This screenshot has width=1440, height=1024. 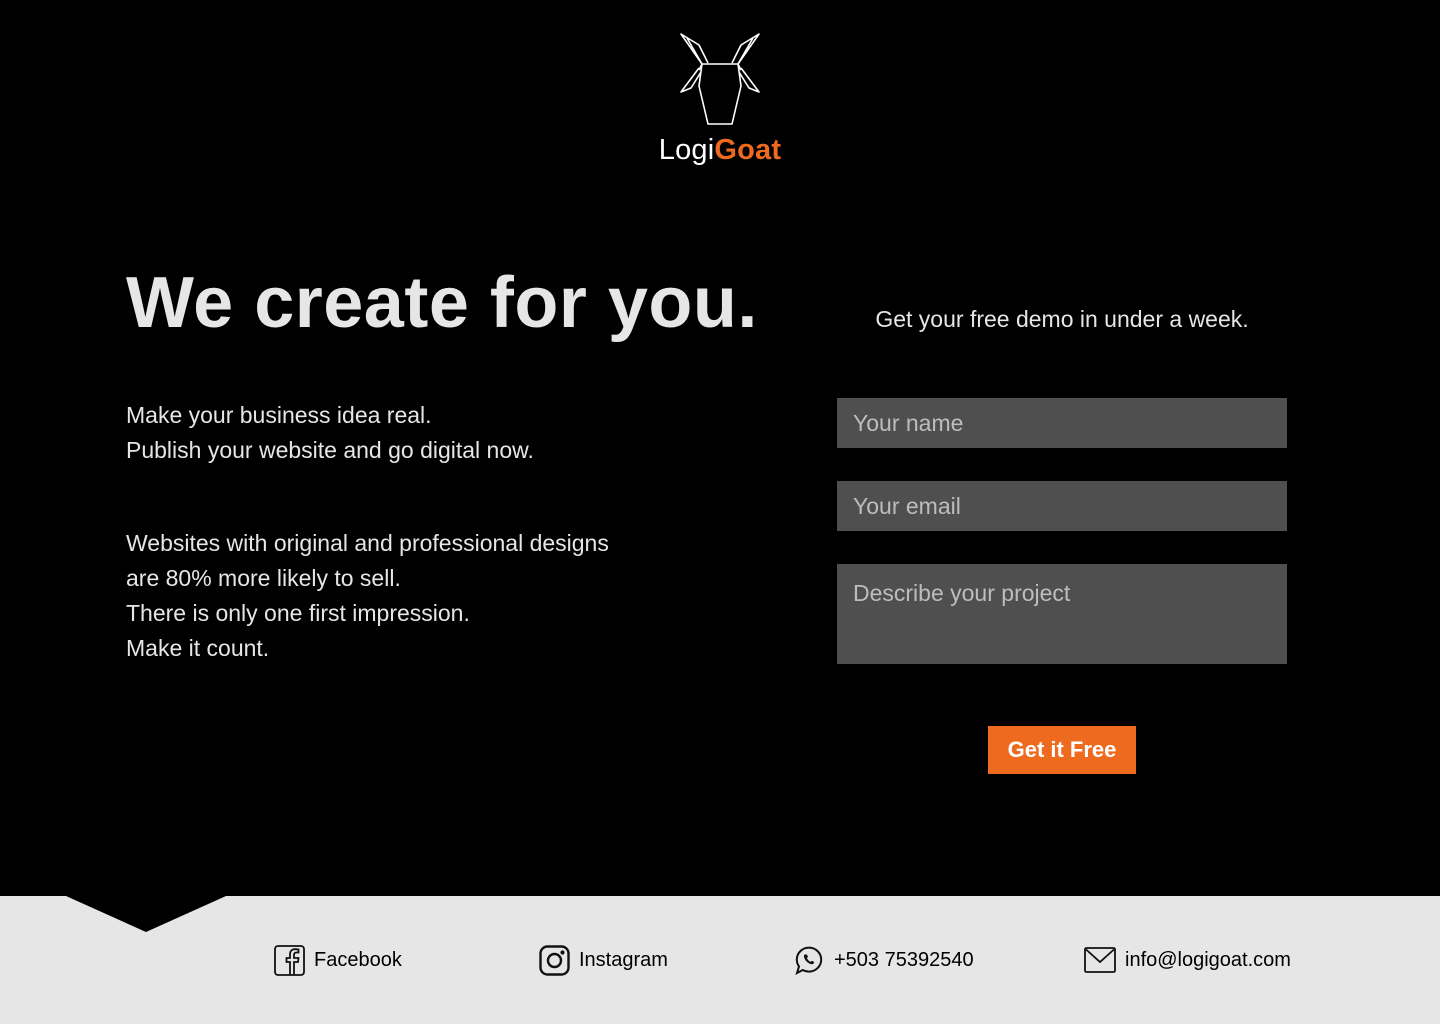 I want to click on goat-logo-icon, so click(x=720, y=79).